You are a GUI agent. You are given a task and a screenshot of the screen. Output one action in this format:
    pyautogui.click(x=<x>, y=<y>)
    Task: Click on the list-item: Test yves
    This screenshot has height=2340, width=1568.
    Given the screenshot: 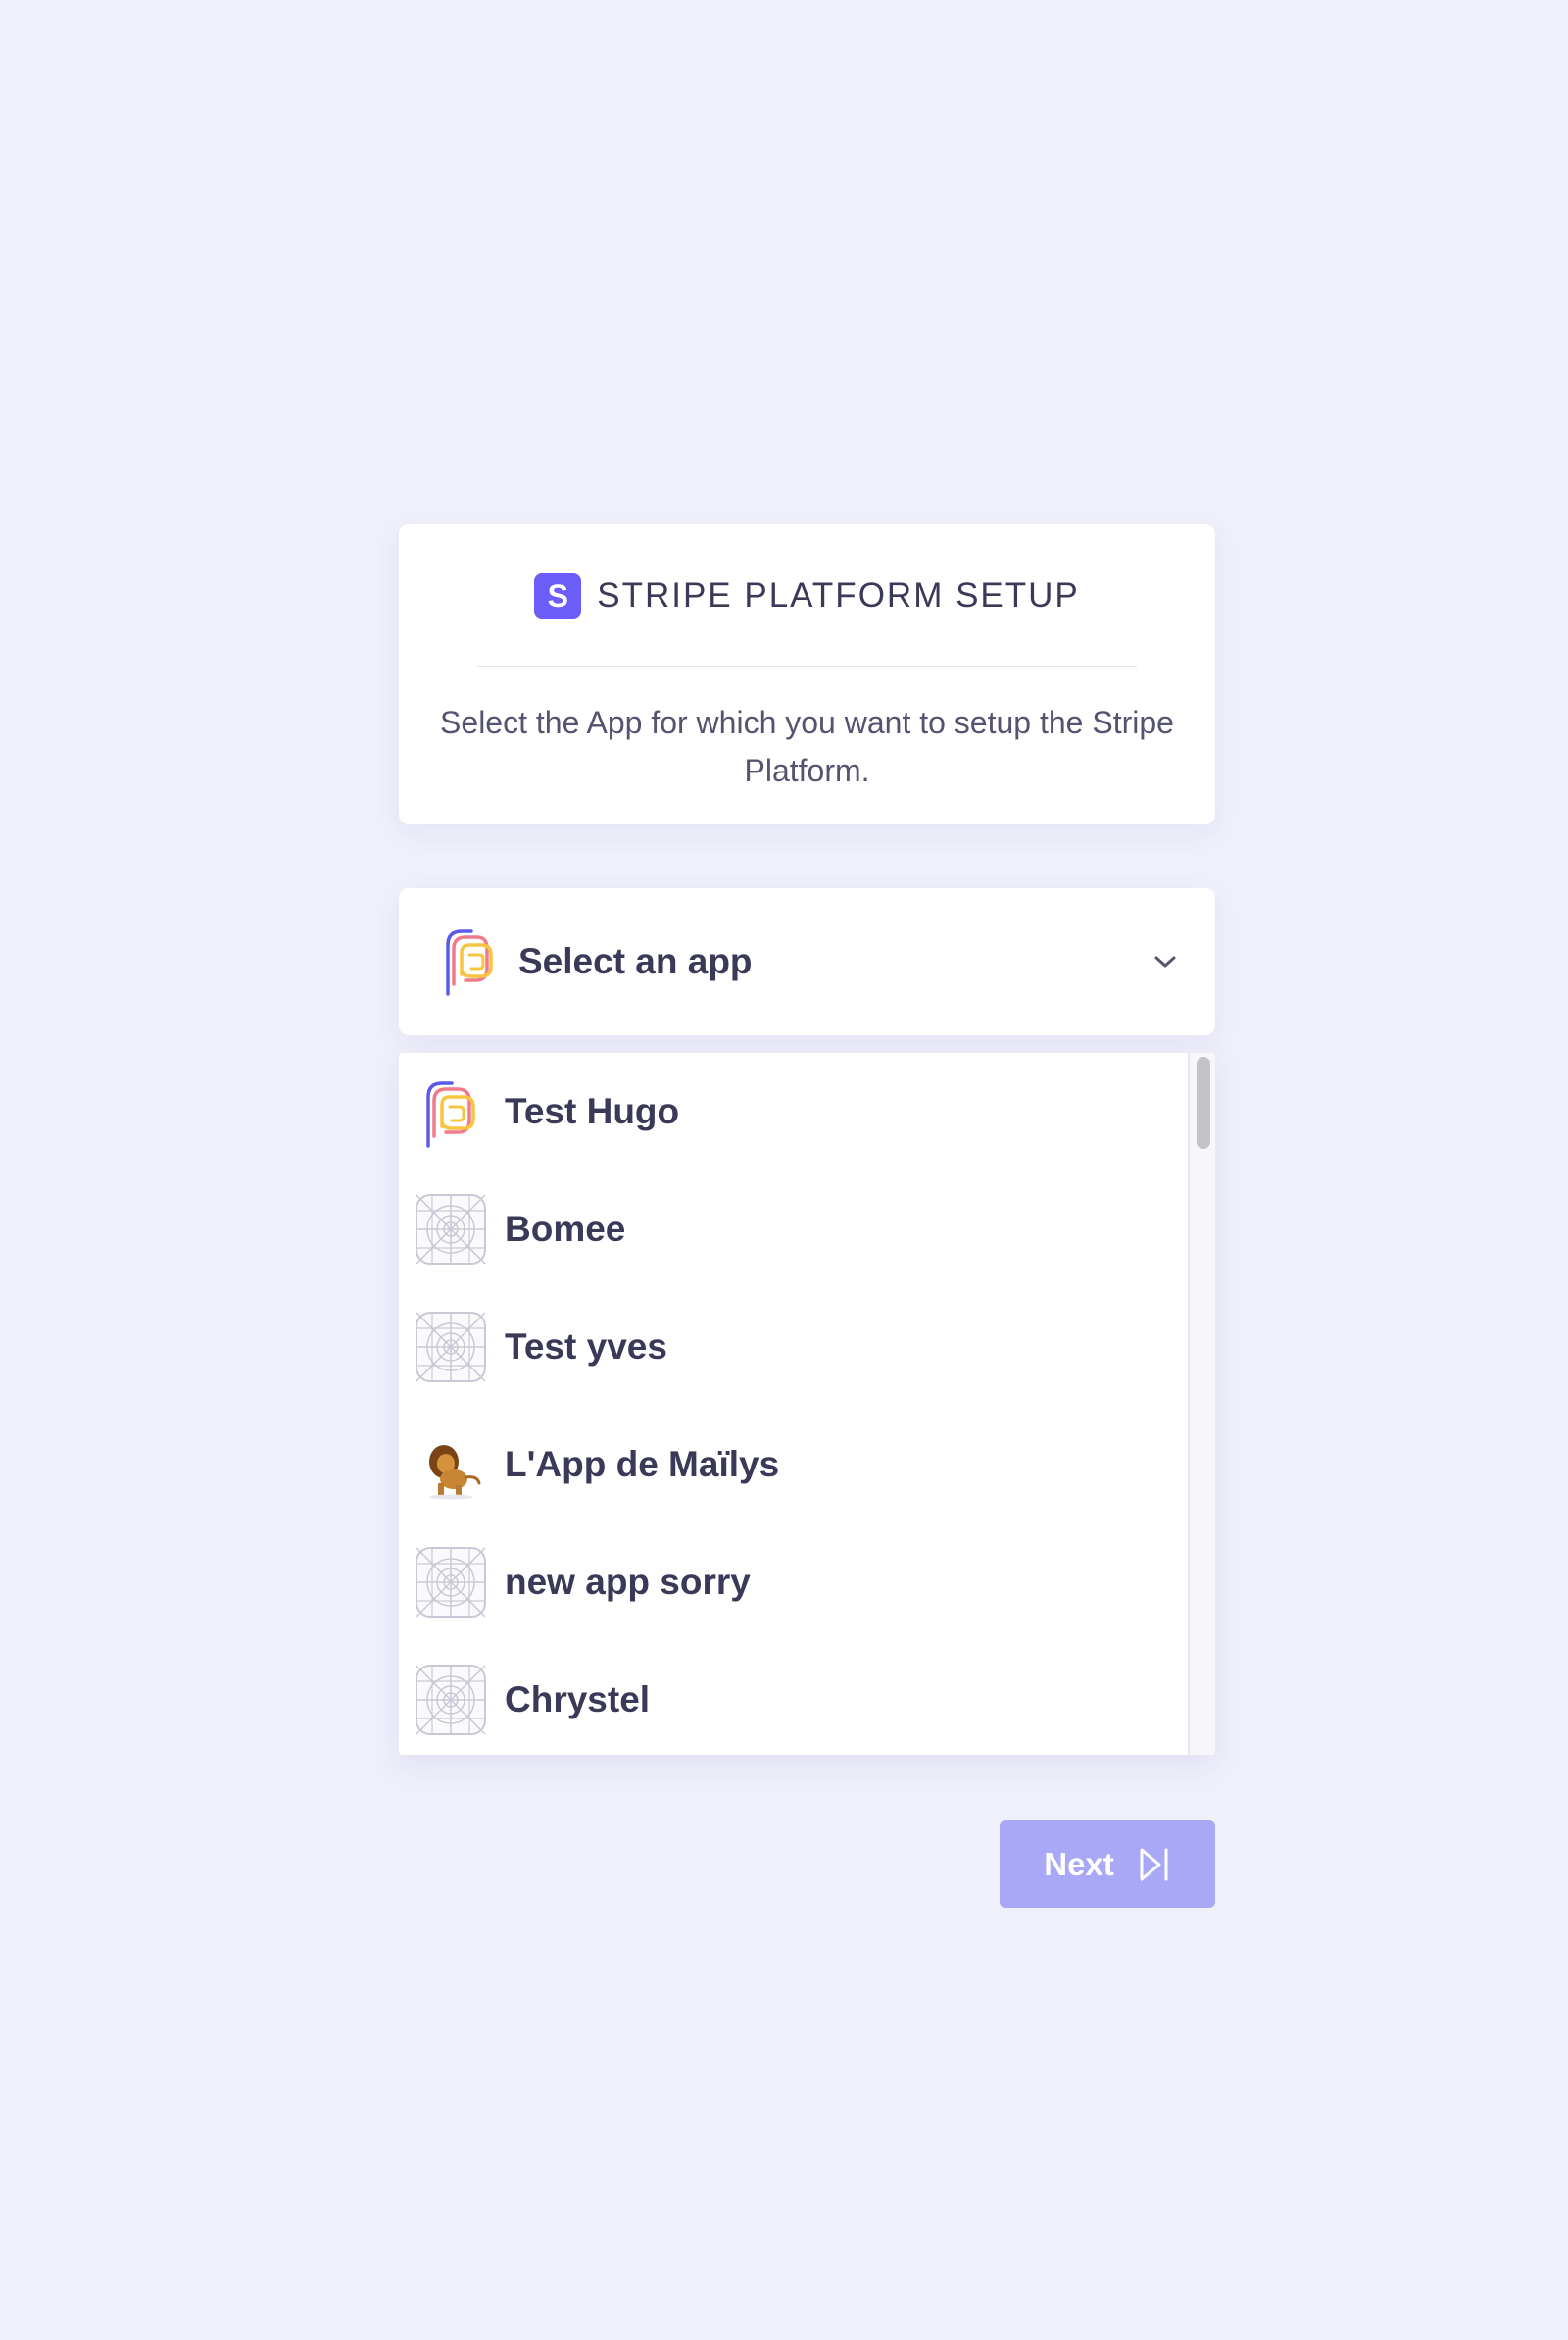 What is the action you would take?
    pyautogui.click(x=793, y=1347)
    